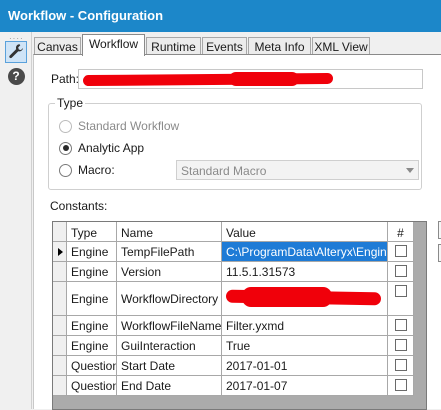 The height and width of the screenshot is (410, 441). I want to click on radio-standard-workflow: Standard Workflow, so click(119, 126).